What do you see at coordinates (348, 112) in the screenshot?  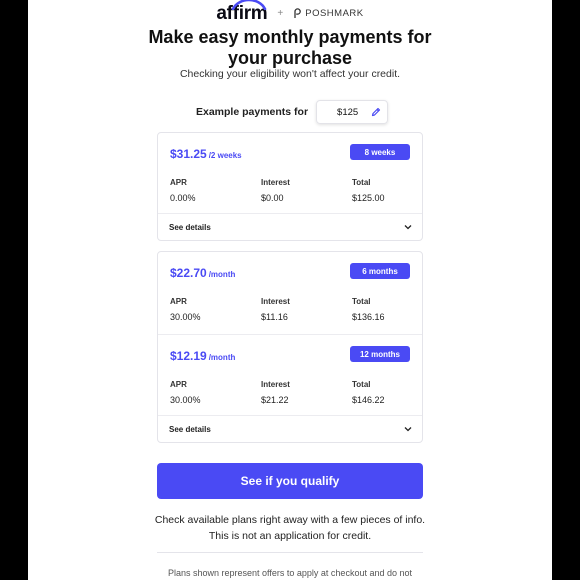 I see `amount-value: $125` at bounding box center [348, 112].